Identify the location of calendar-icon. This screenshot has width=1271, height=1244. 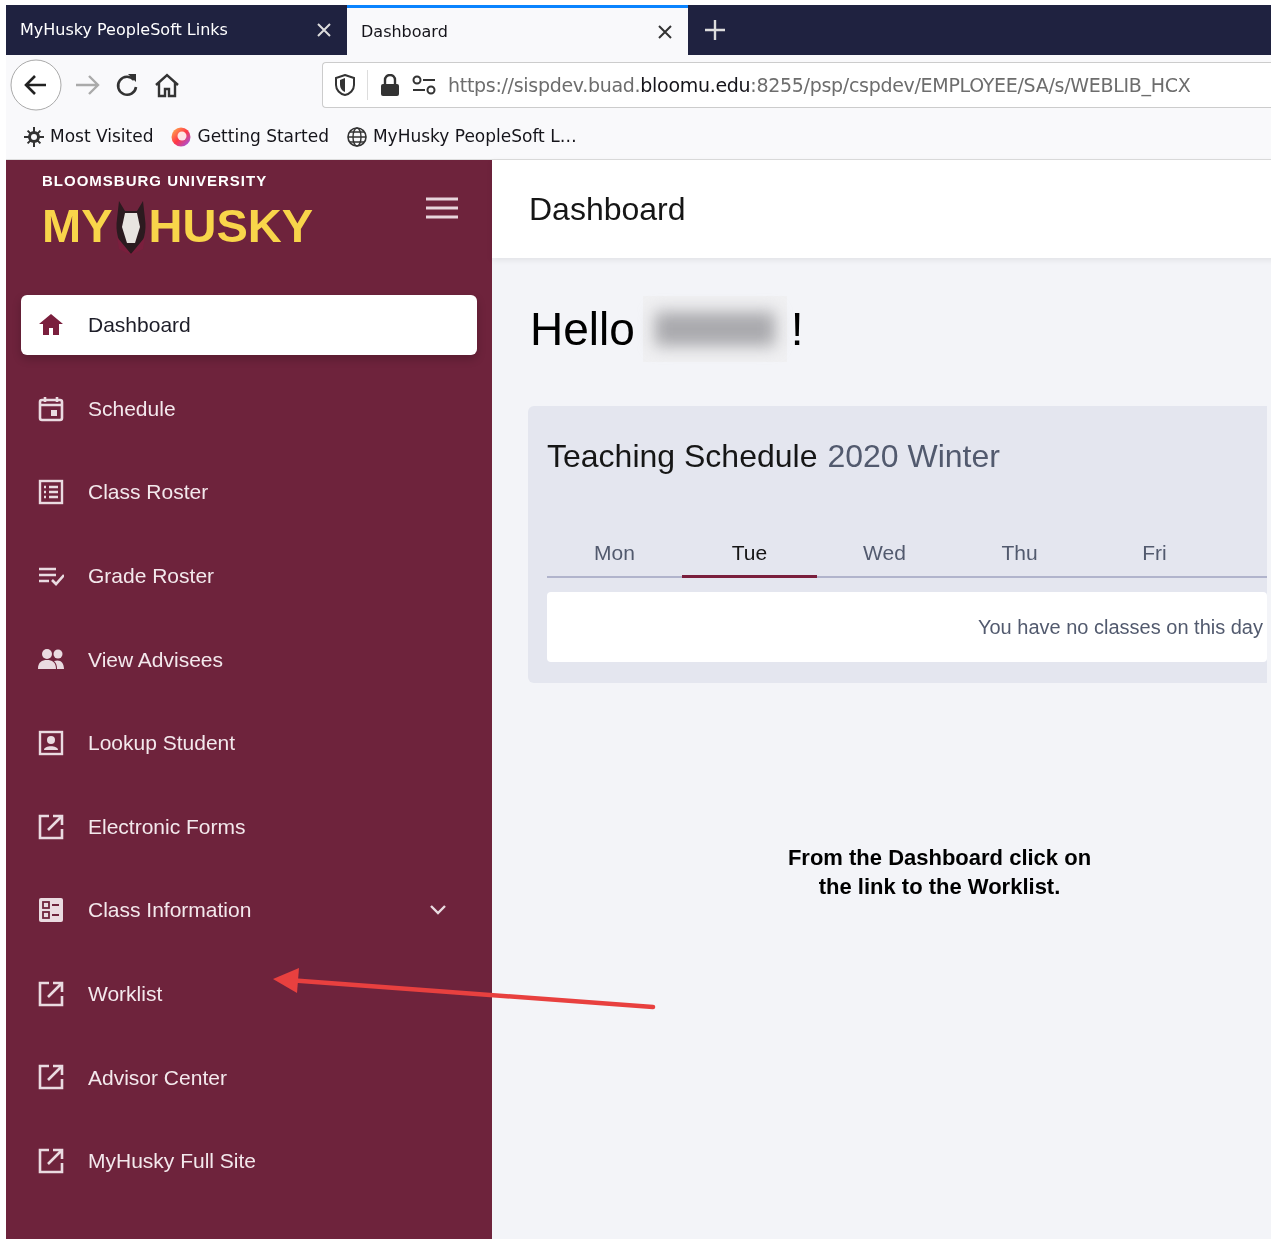
(51, 408).